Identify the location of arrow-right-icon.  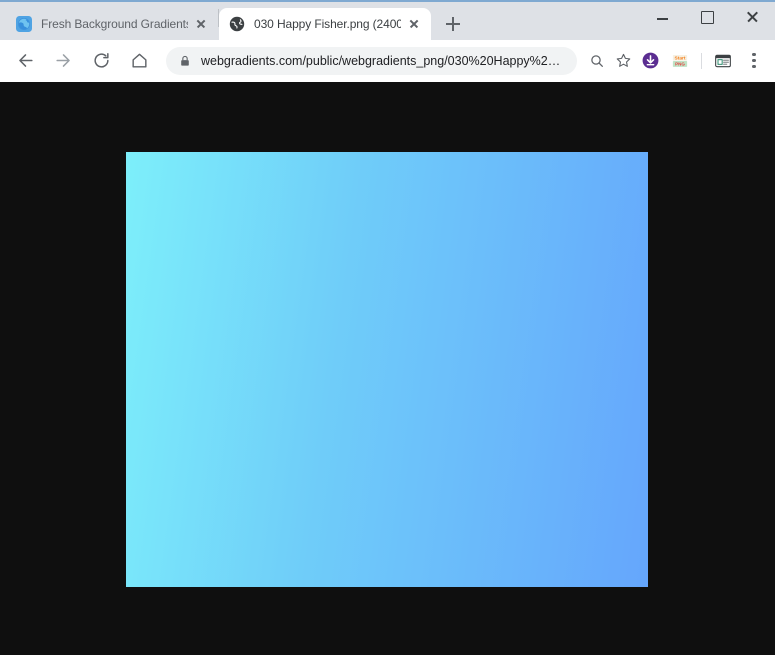
(62, 60).